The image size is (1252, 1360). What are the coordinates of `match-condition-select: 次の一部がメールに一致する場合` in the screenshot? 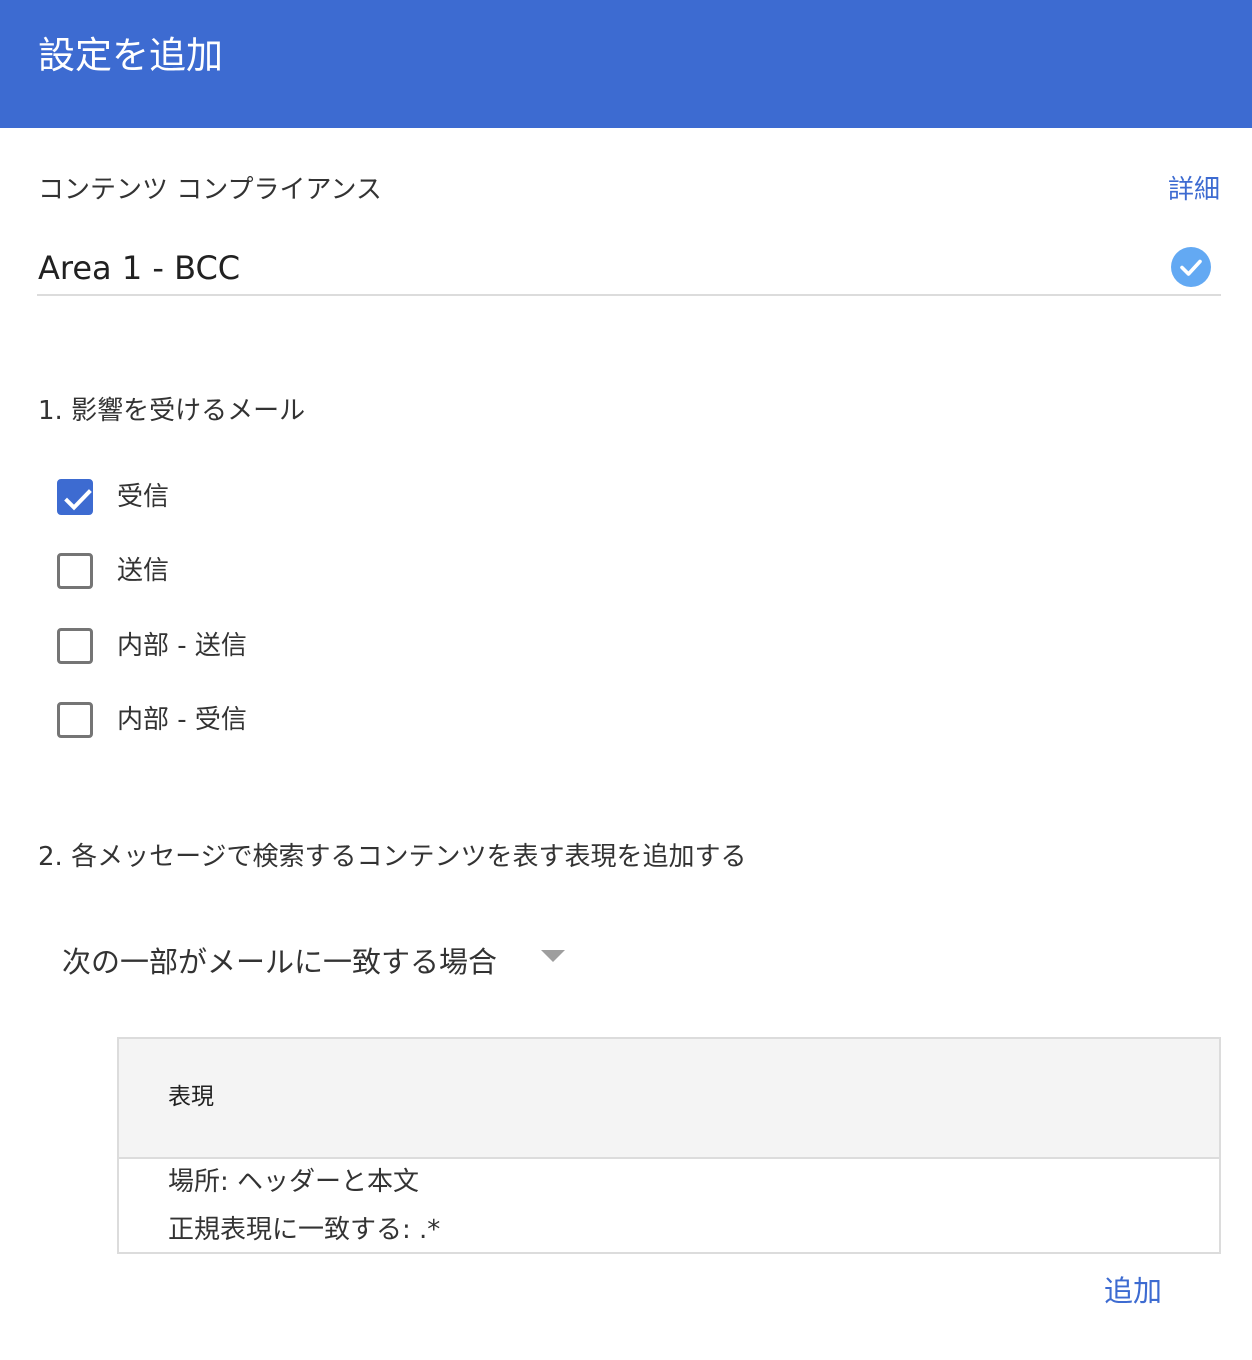 It's located at (314, 962).